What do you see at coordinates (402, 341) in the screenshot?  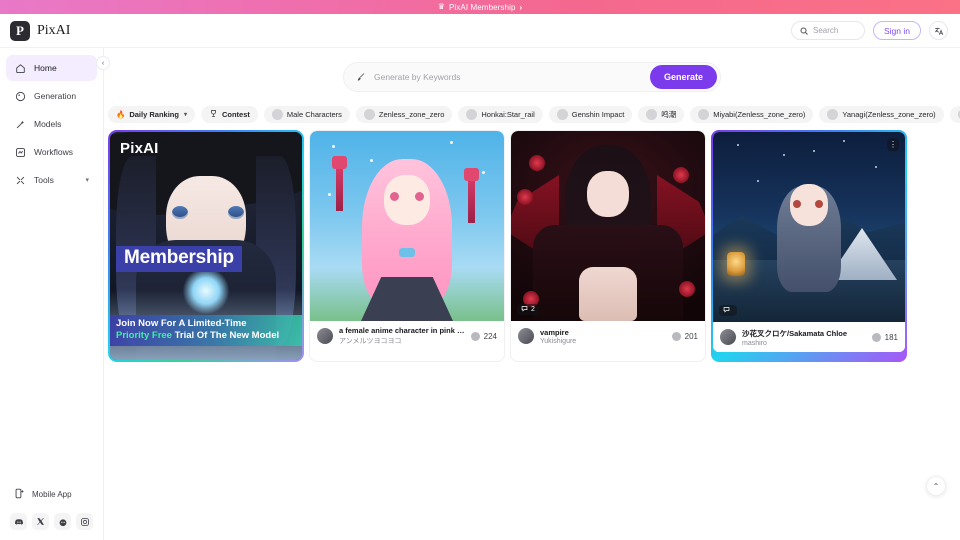 I see `gallery-card-author: アンメルツヨコヨコ` at bounding box center [402, 341].